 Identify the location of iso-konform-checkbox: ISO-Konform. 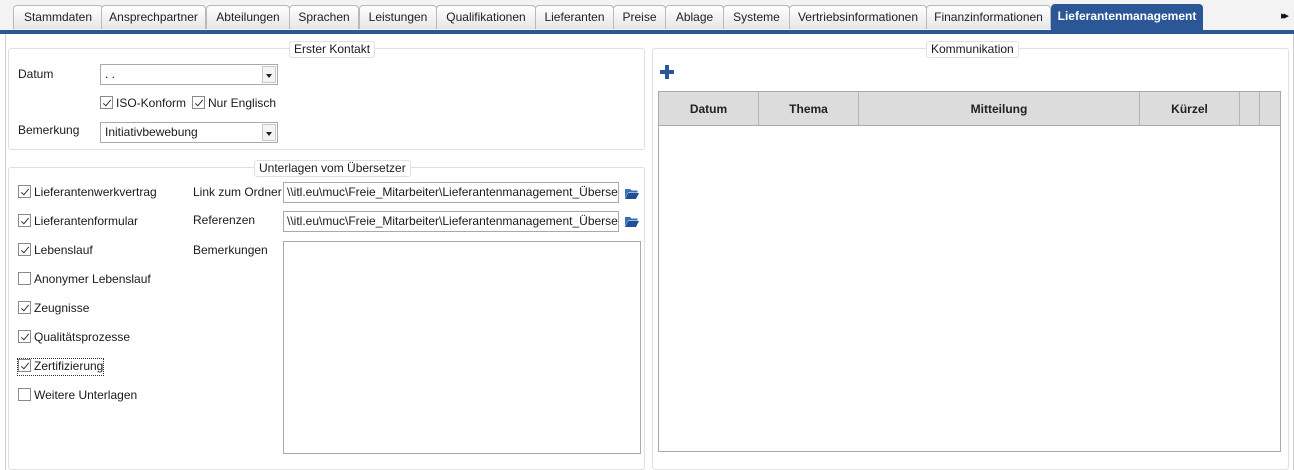
(143, 104).